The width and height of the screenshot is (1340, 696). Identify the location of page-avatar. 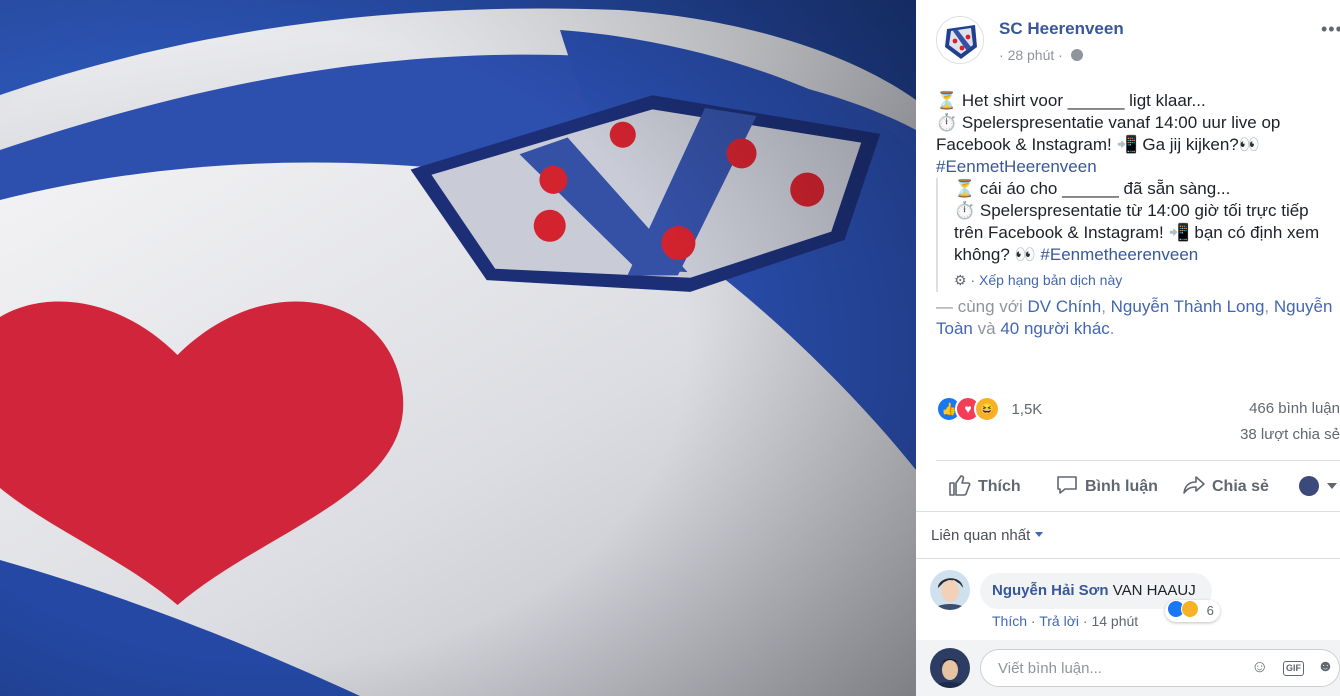
(960, 40).